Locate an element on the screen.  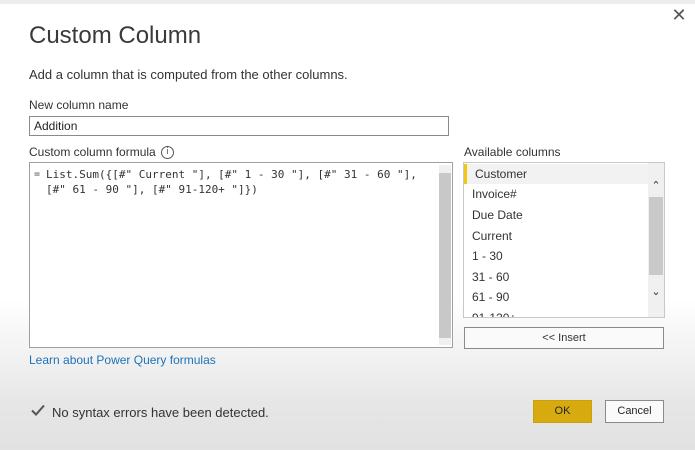
learn-power-query-link: Learn about Power Query formulas is located at coordinates (122, 360).